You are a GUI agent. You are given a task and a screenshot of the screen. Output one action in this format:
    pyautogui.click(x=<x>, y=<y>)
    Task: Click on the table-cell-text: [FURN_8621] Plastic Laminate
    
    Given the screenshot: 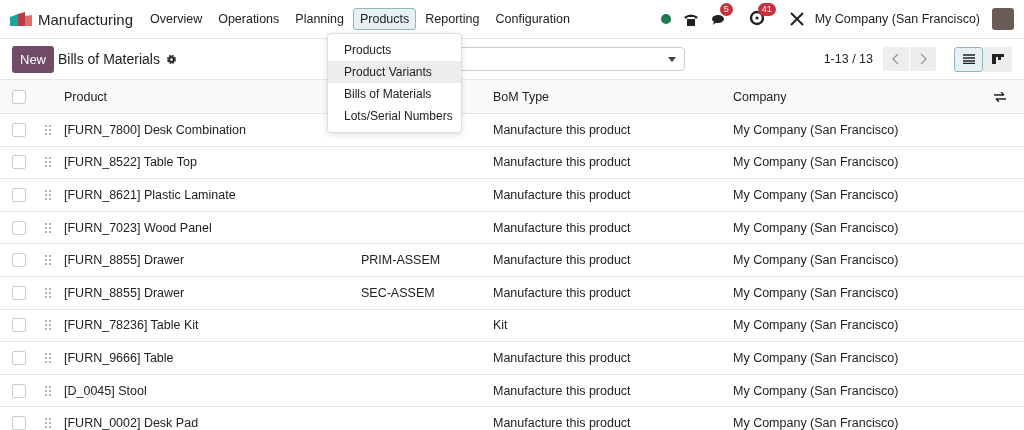 What is the action you would take?
    pyautogui.click(x=150, y=195)
    